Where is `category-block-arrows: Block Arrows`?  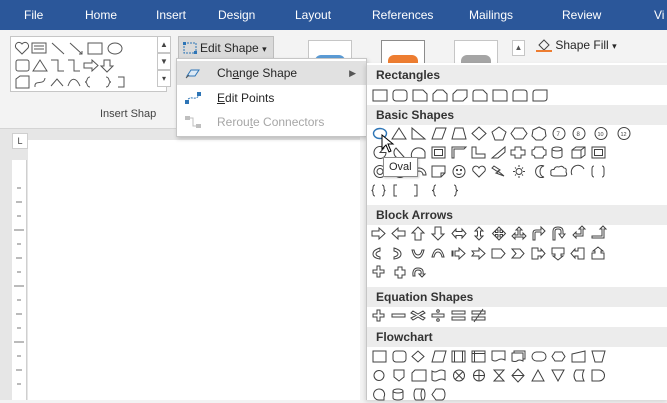
category-block-arrows: Block Arrows is located at coordinates (517, 215).